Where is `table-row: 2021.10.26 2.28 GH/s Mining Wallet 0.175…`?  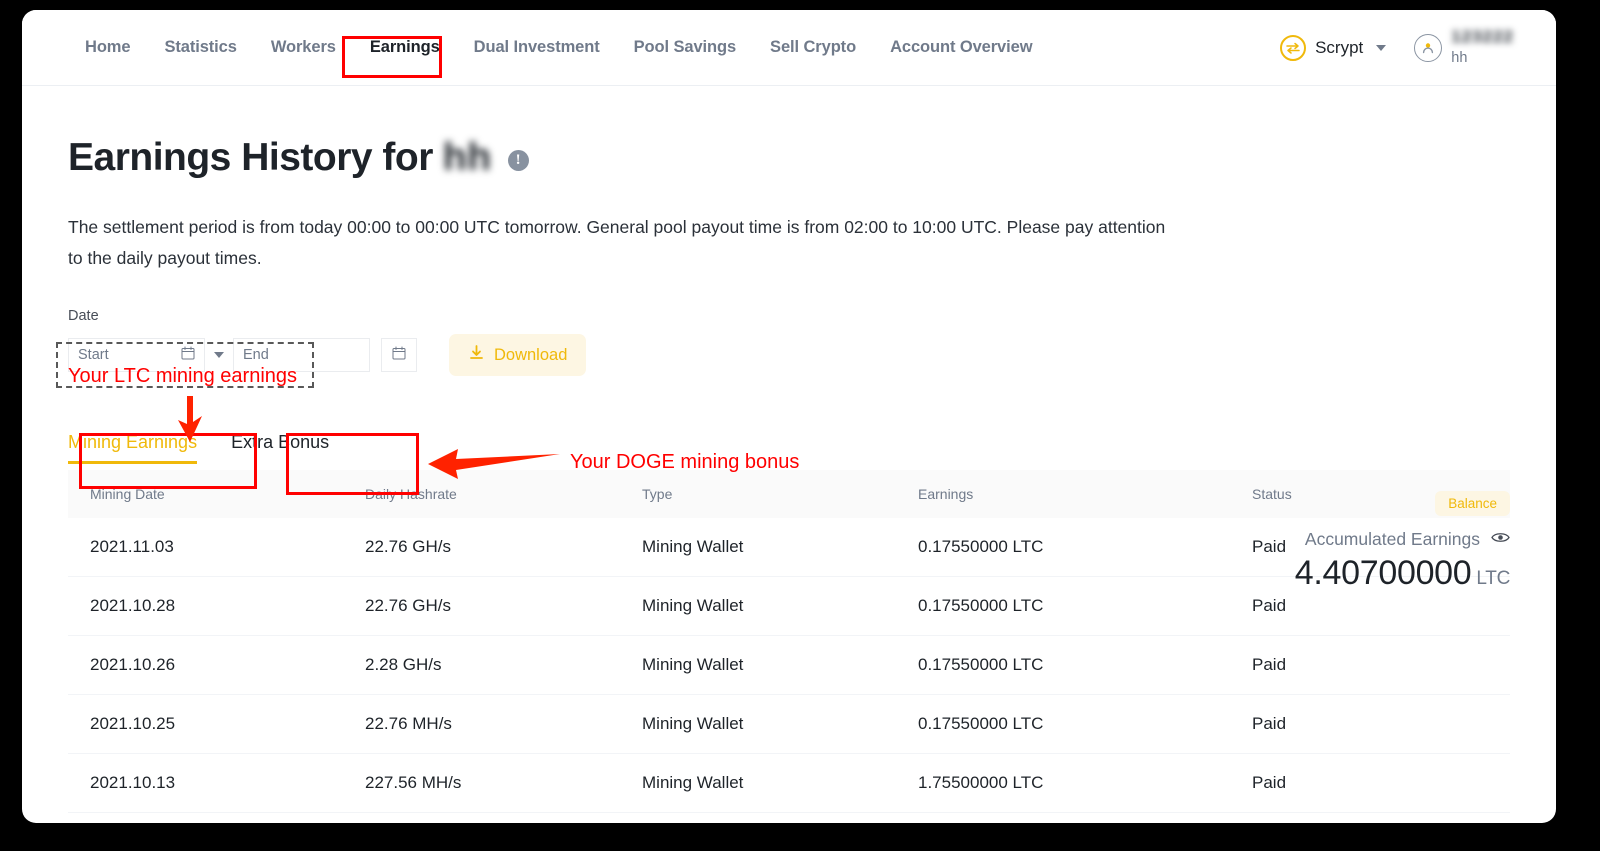 table-row: 2021.10.26 2.28 GH/s Mining Wallet 0.175… is located at coordinates (789, 665).